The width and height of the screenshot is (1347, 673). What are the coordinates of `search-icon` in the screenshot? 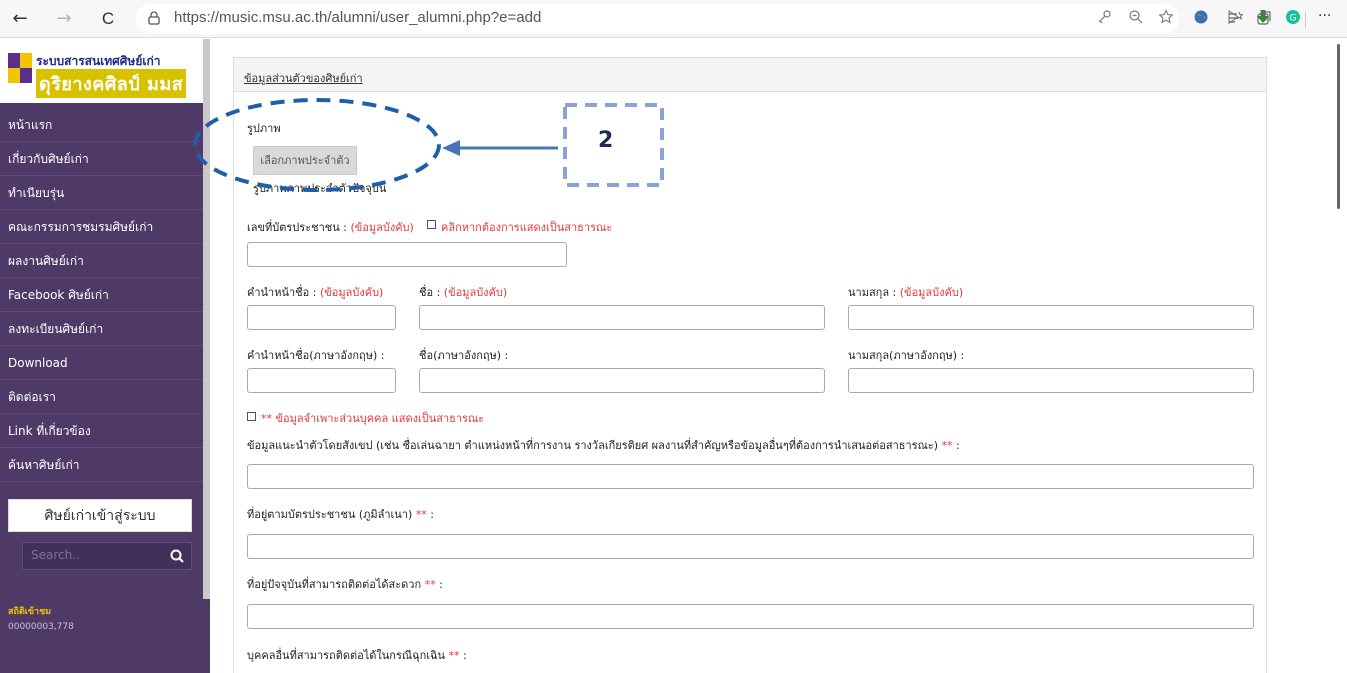 It's located at (177, 556).